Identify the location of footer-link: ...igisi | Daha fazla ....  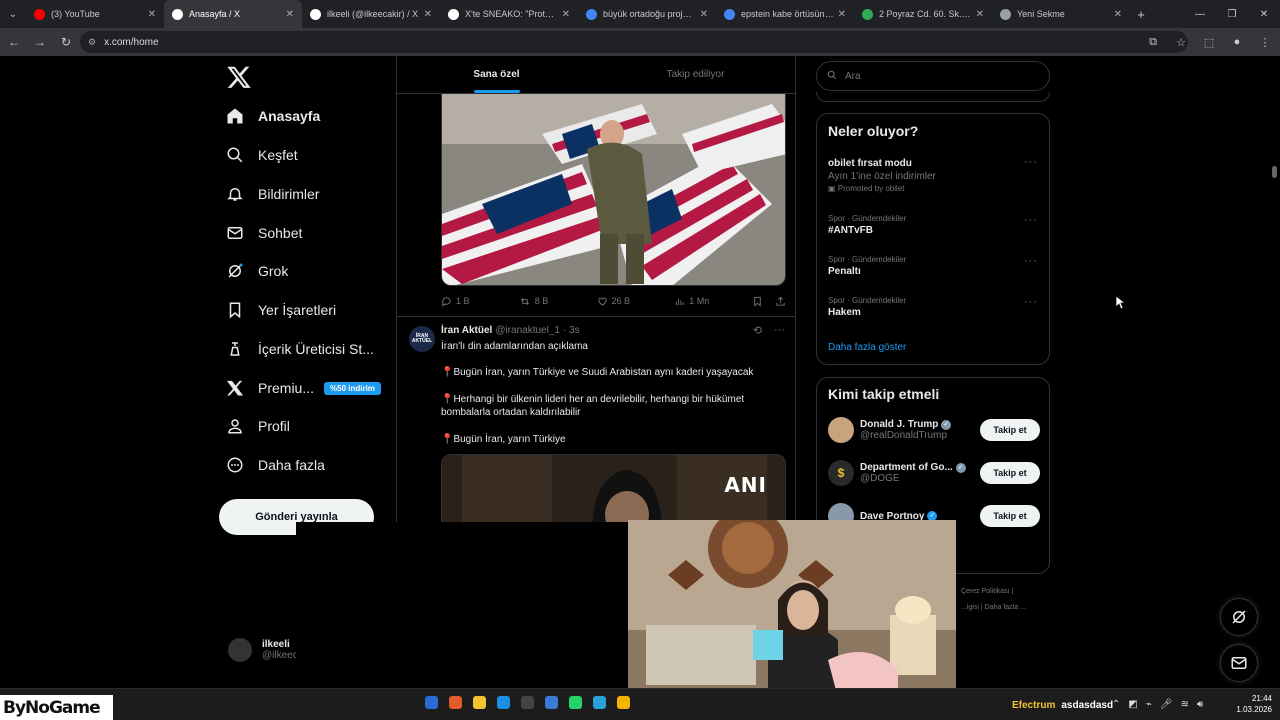
(993, 607).